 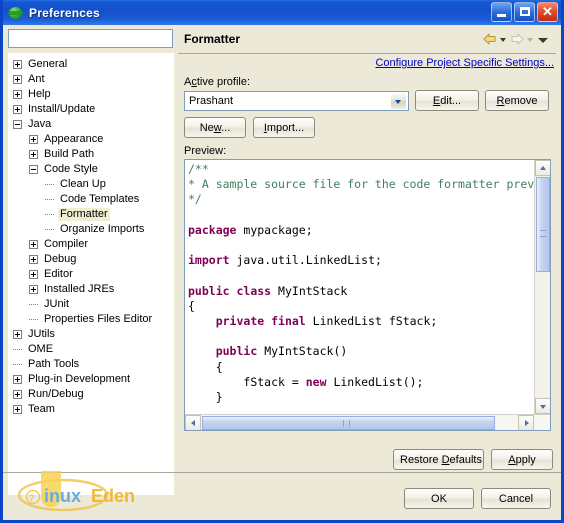 What do you see at coordinates (91, 79) in the screenshot?
I see `tree-item-ant: Ant` at bounding box center [91, 79].